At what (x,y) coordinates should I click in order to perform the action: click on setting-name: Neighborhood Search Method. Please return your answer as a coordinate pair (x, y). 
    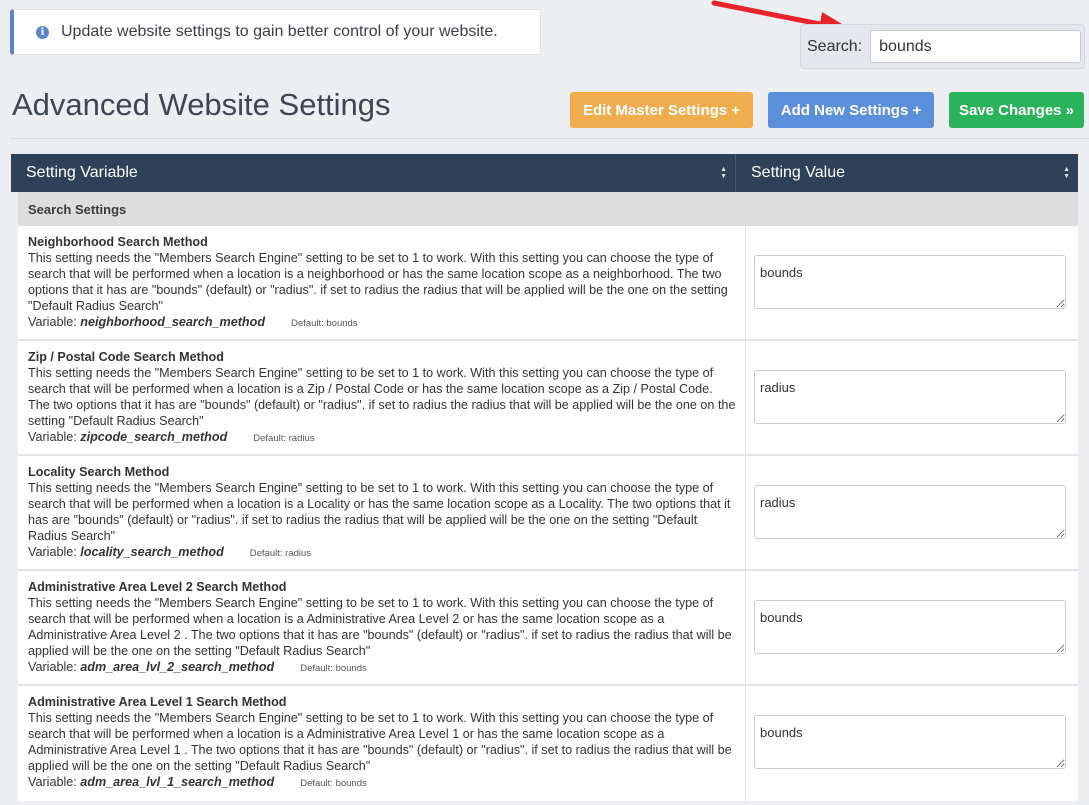
    Looking at the image, I should click on (118, 242).